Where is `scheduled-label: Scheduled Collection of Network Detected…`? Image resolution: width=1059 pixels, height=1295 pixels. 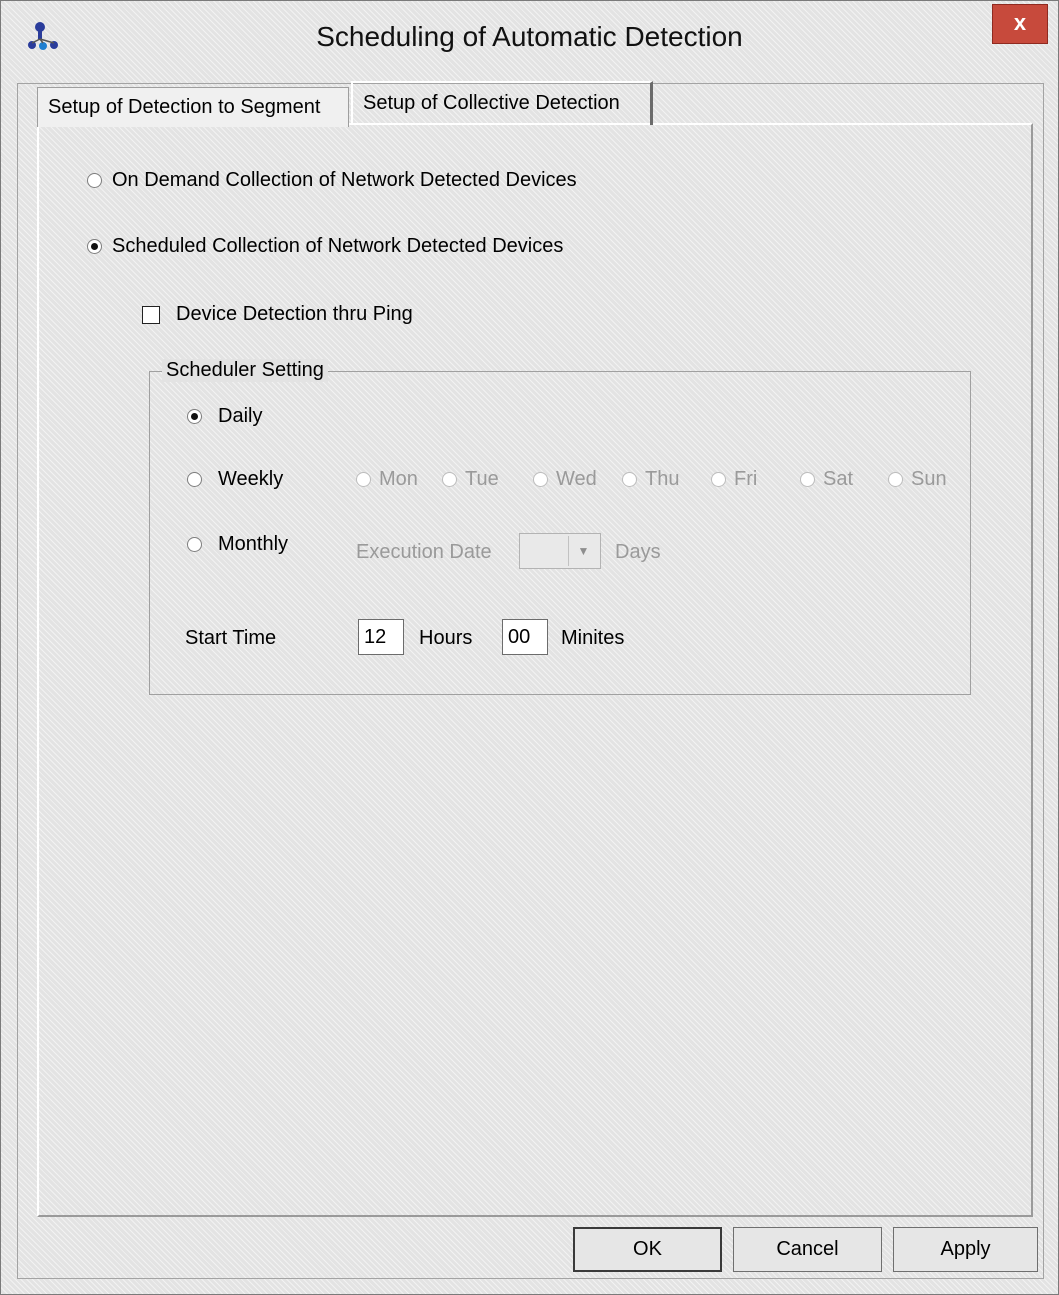 scheduled-label: Scheduled Collection of Network Detected… is located at coordinates (338, 246).